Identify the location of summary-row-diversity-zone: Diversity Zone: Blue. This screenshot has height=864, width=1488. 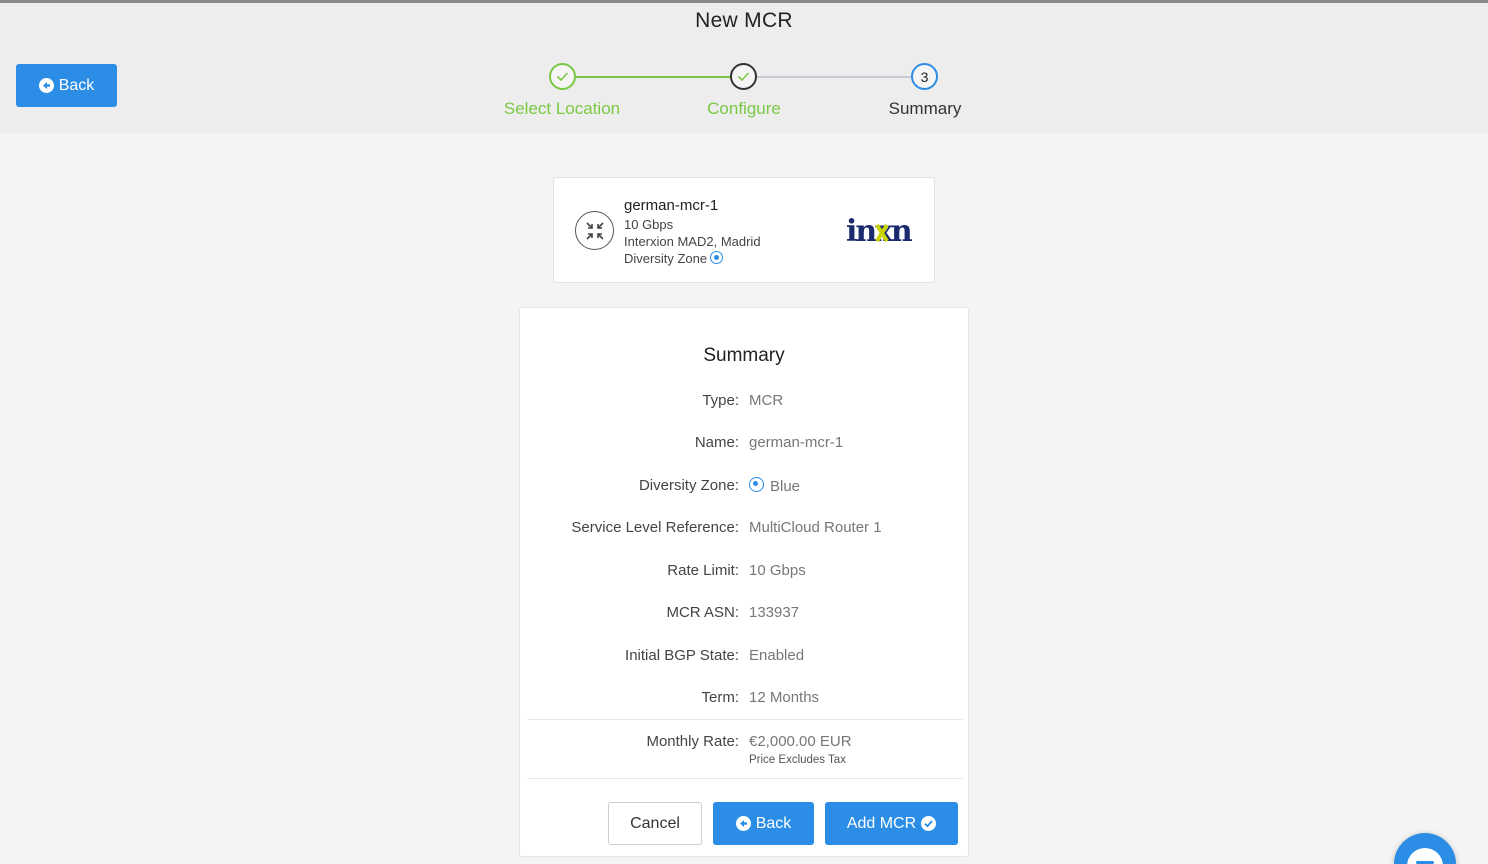
(744, 489).